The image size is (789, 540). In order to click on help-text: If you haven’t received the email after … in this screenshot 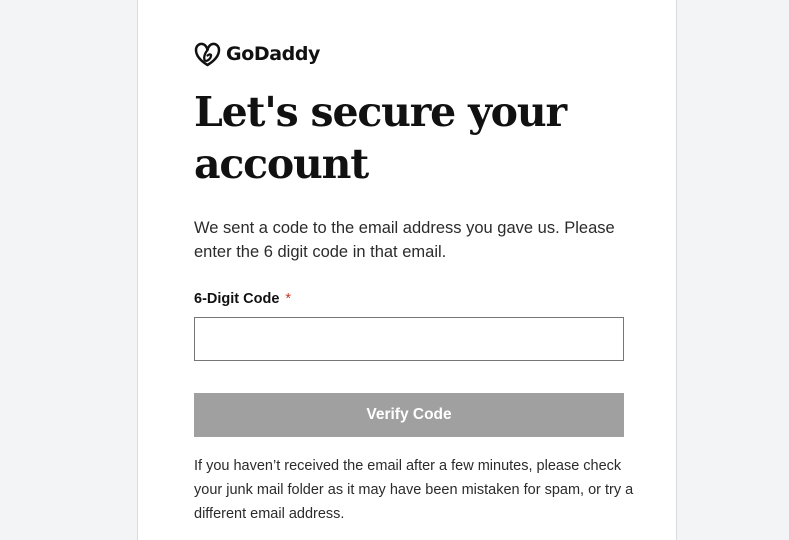, I will do `click(414, 490)`.